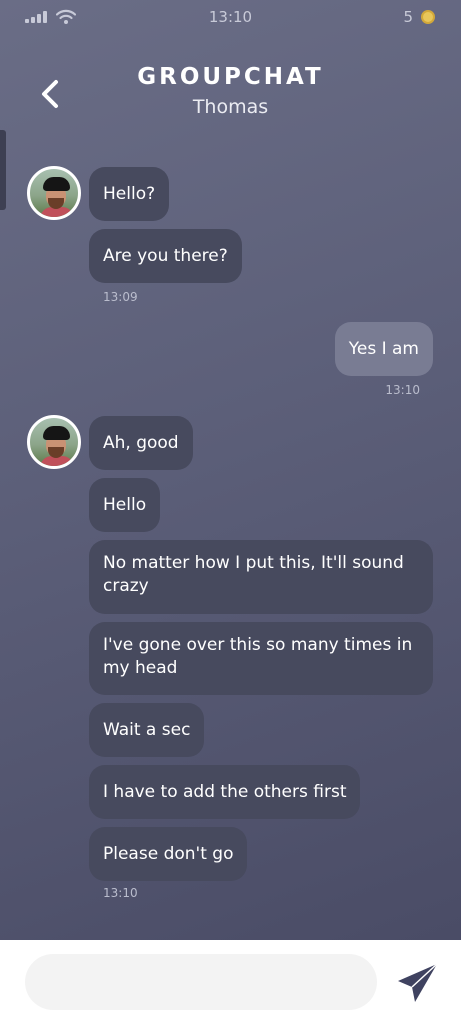  I want to click on message-bubble: Wait a sec, so click(147, 730).